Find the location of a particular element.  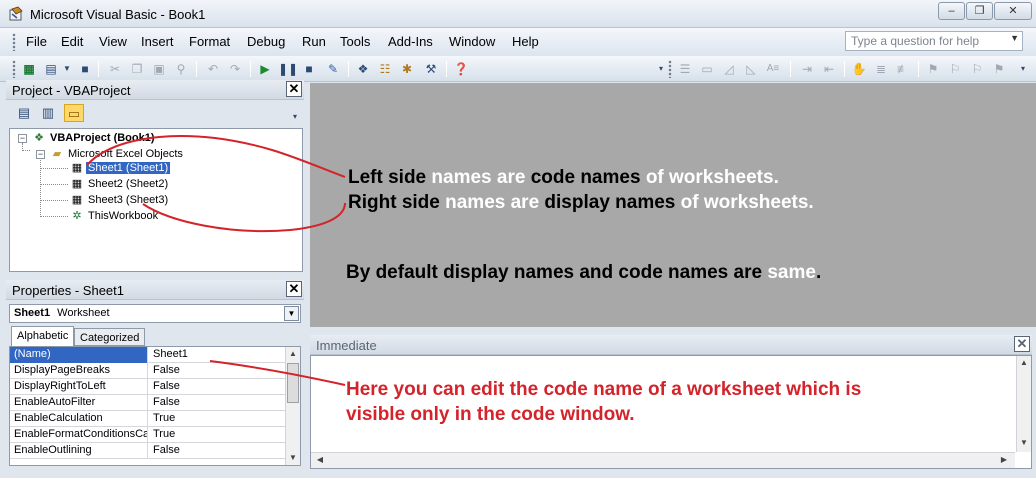

properties-pane-header: Properties - Sheet1 ✕ is located at coordinates (155, 290).